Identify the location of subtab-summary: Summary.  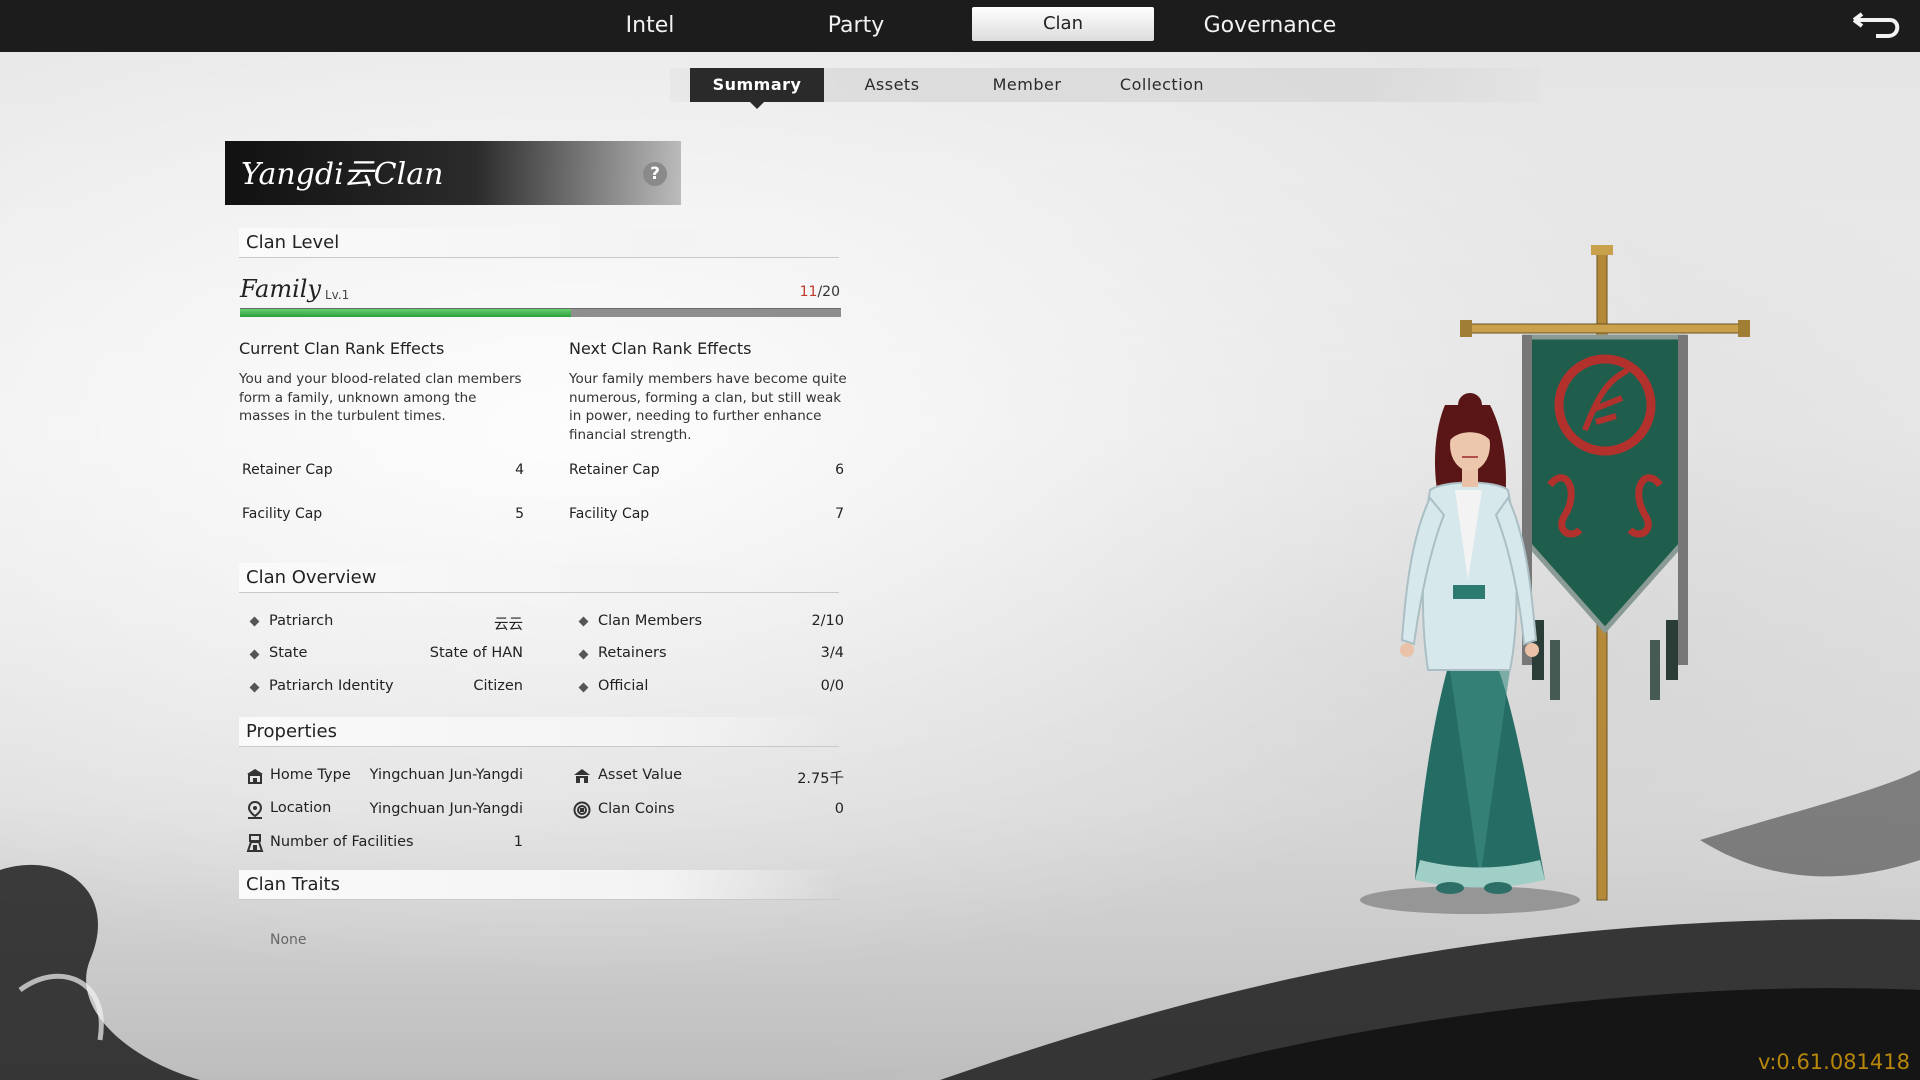
(757, 88).